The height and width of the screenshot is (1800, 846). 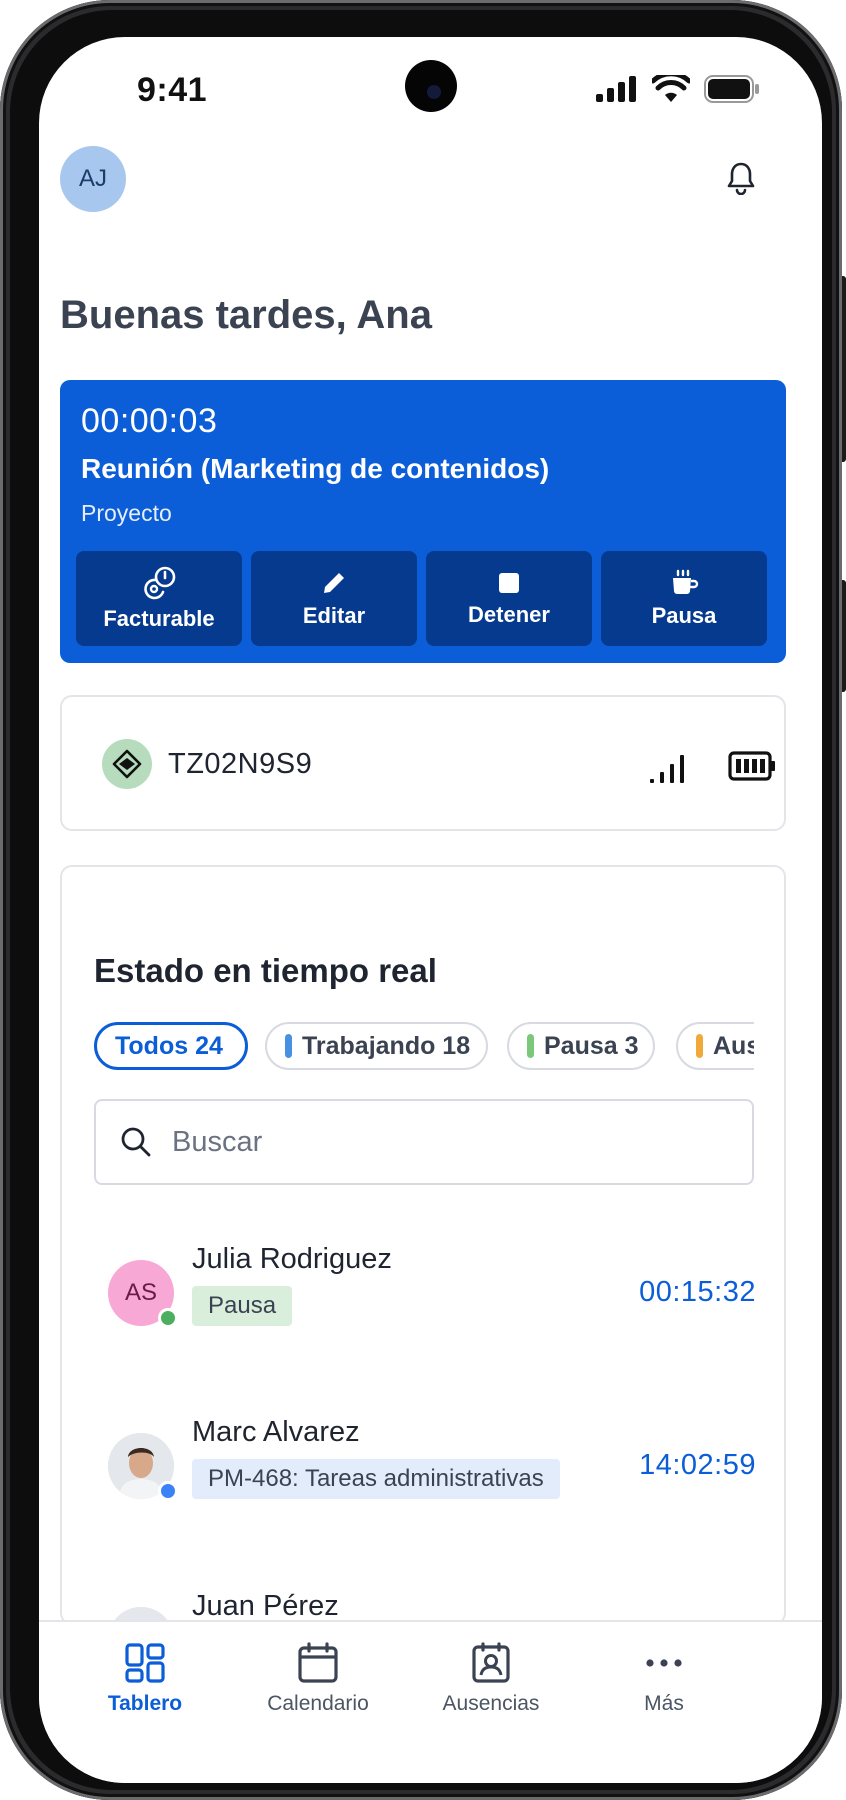 I want to click on absent-color-bar, so click(x=699, y=1046).